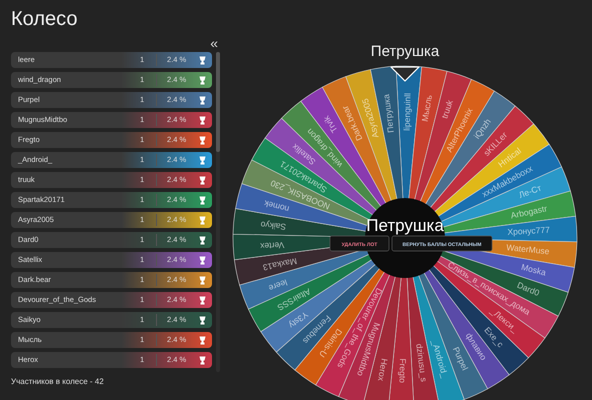 This screenshot has height=400, width=592. I want to click on winner-label: Петрушка, so click(405, 225).